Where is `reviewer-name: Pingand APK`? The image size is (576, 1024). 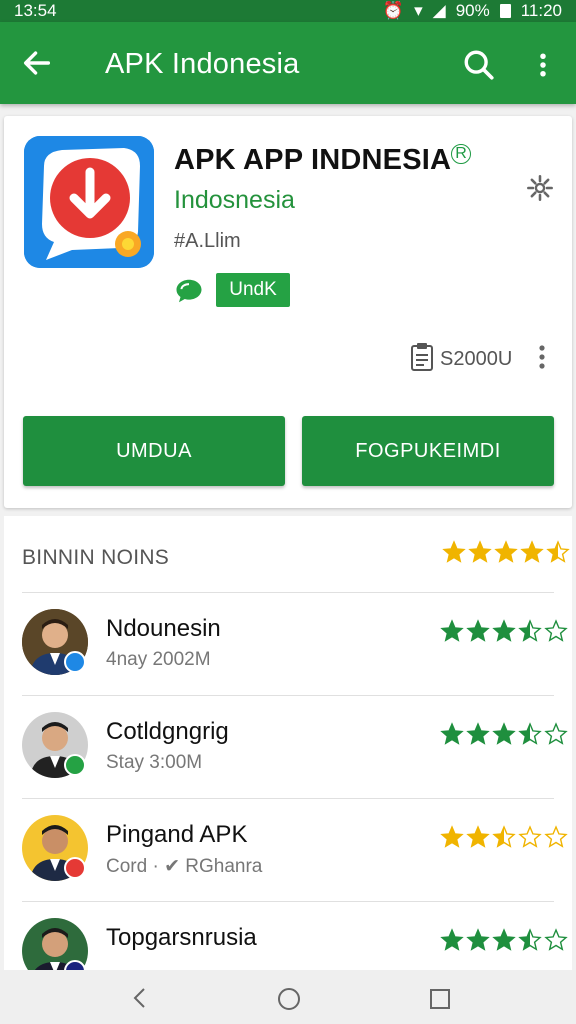
reviewer-name: Pingand APK is located at coordinates (177, 834).